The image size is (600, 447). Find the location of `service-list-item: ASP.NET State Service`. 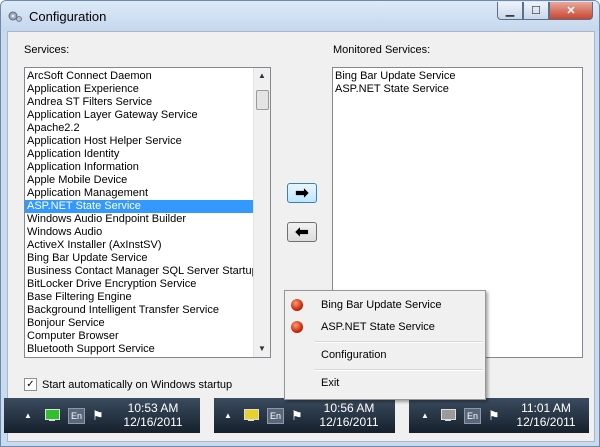

service-list-item: ASP.NET State Service is located at coordinates (139, 206).